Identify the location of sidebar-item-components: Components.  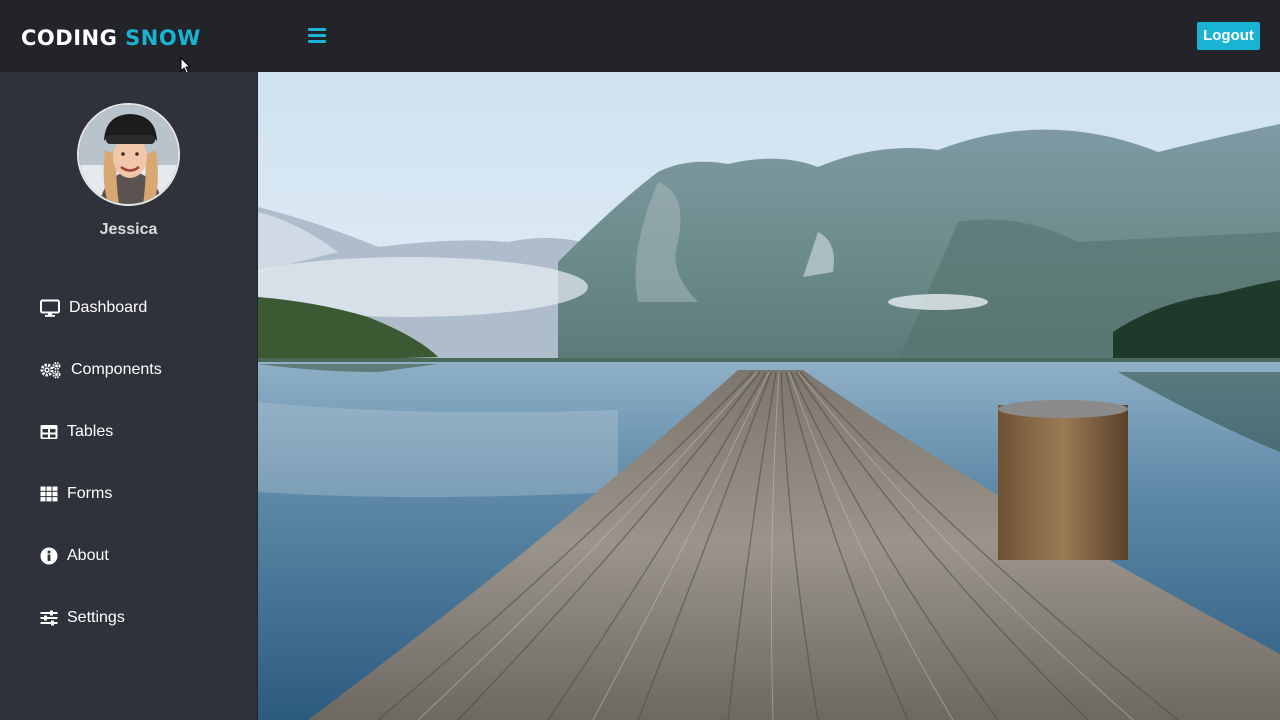
(128, 370).